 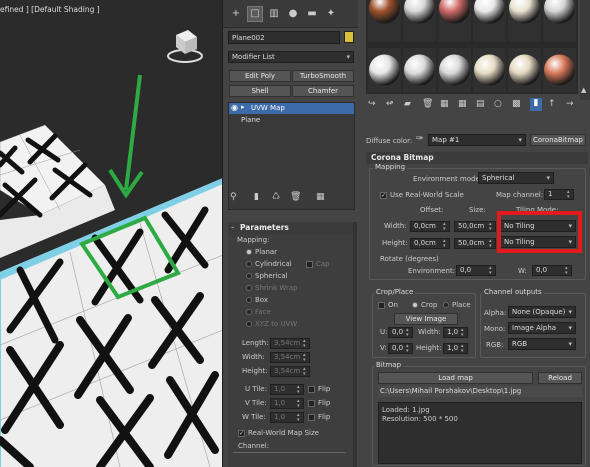 I want to click on real-world-scale-checkbox: ✓, so click(x=383, y=195).